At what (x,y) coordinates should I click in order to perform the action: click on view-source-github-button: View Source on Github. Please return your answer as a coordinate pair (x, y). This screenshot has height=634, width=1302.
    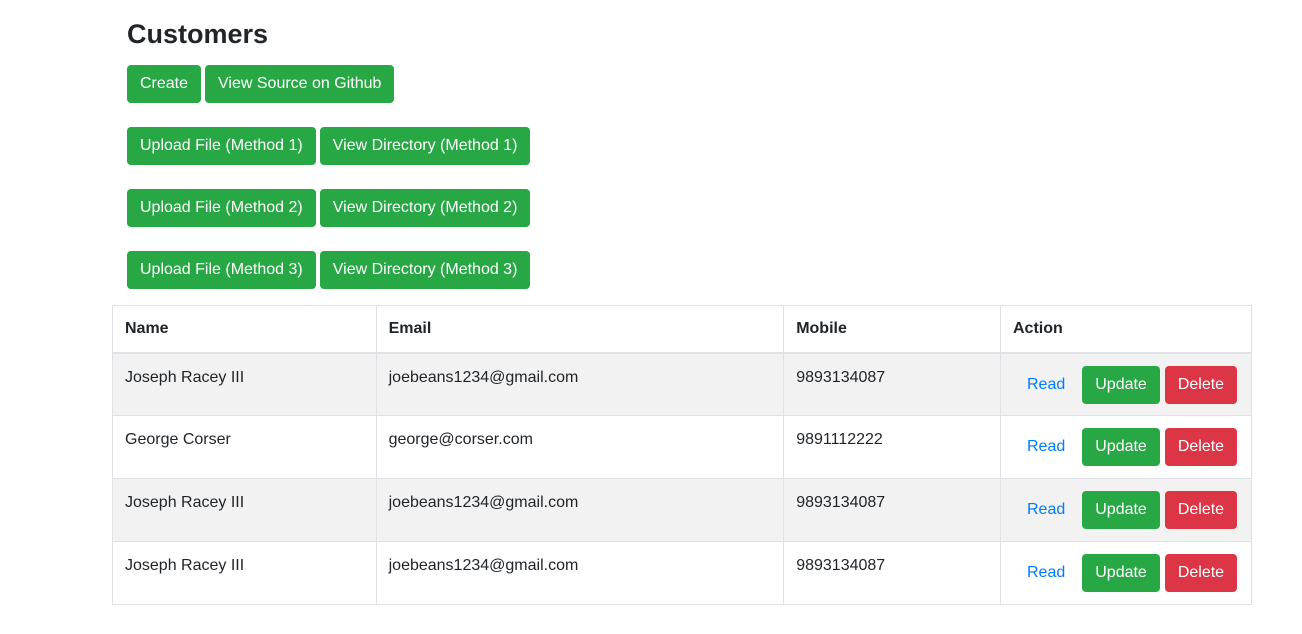
    Looking at the image, I should click on (300, 84).